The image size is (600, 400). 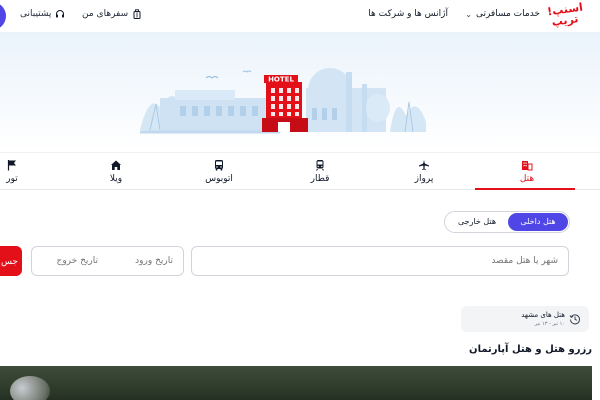 I want to click on recent-search-card: هتل های مشهد ۱۰ تیر - ۱۳ تیر, so click(x=525, y=319).